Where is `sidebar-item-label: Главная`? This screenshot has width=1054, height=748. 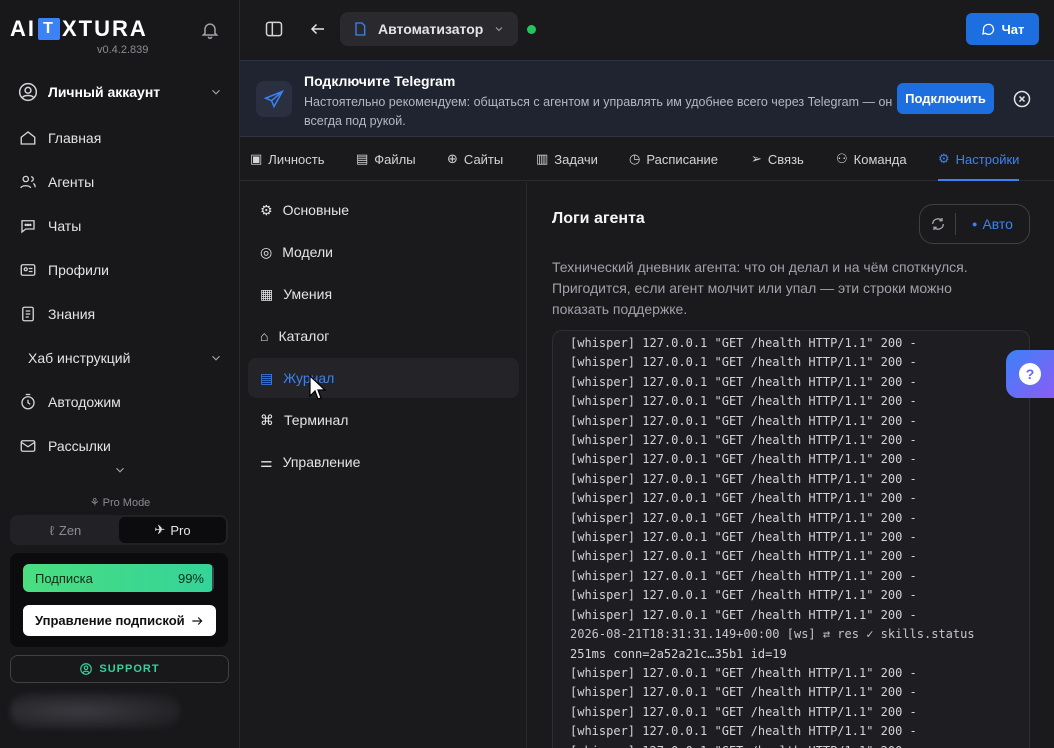 sidebar-item-label: Главная is located at coordinates (75, 138).